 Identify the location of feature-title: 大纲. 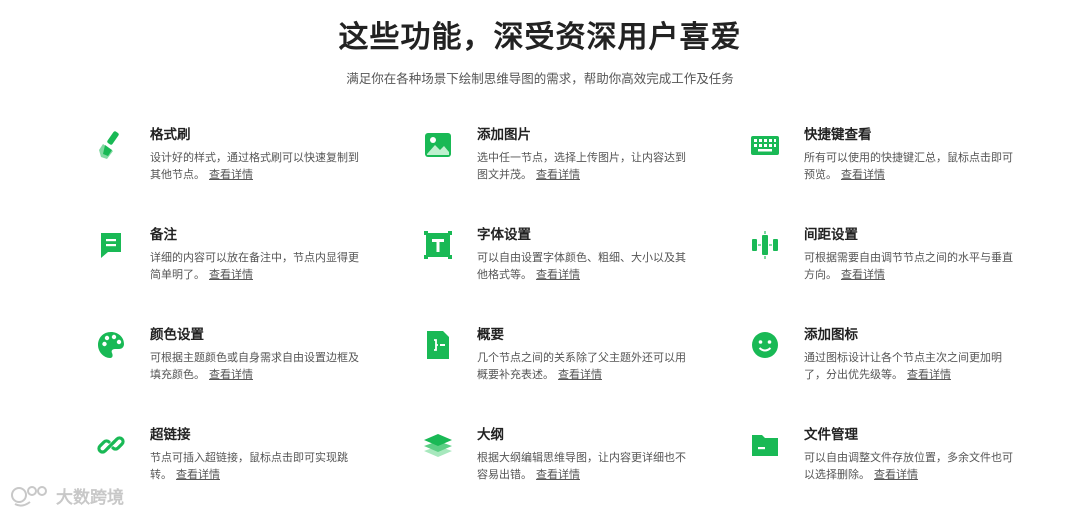
(490, 435).